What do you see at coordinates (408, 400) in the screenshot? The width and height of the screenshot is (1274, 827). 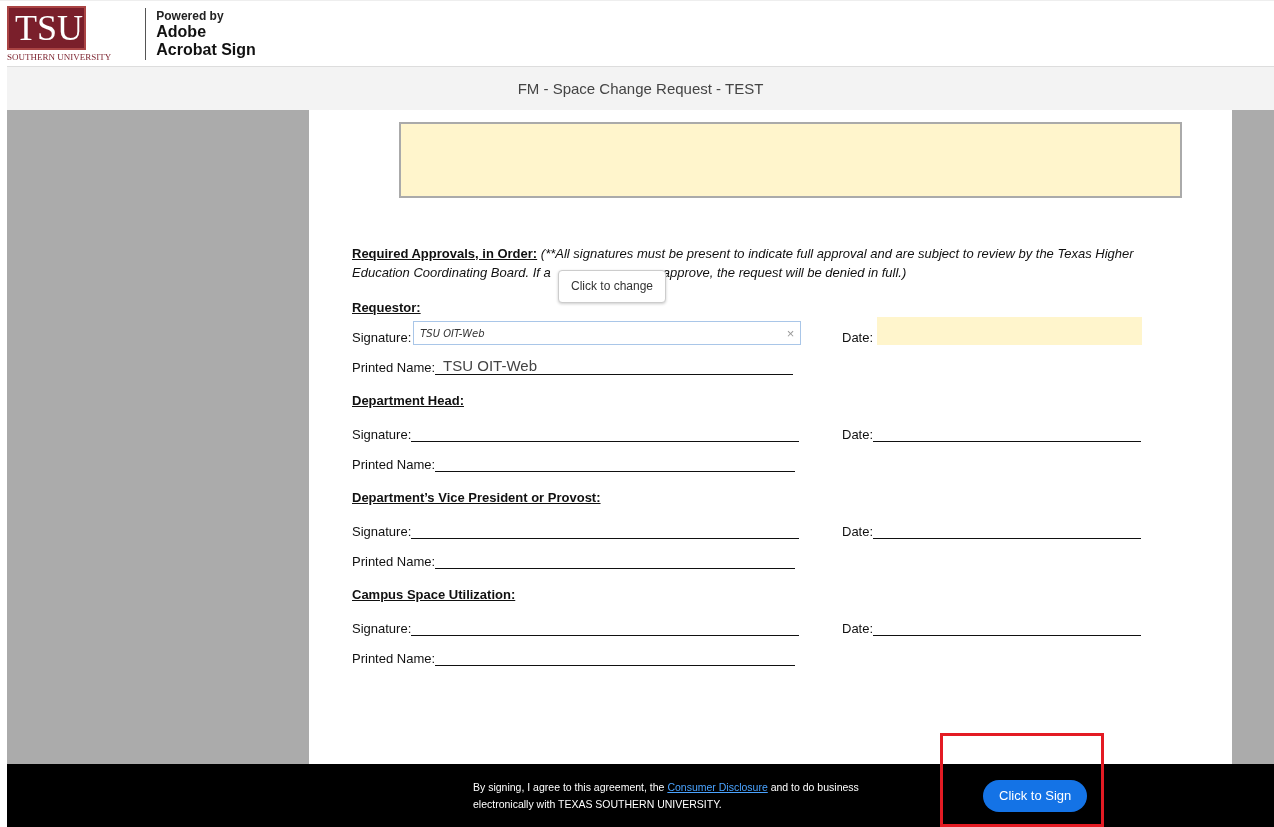 I see `section-title: Department Head:` at bounding box center [408, 400].